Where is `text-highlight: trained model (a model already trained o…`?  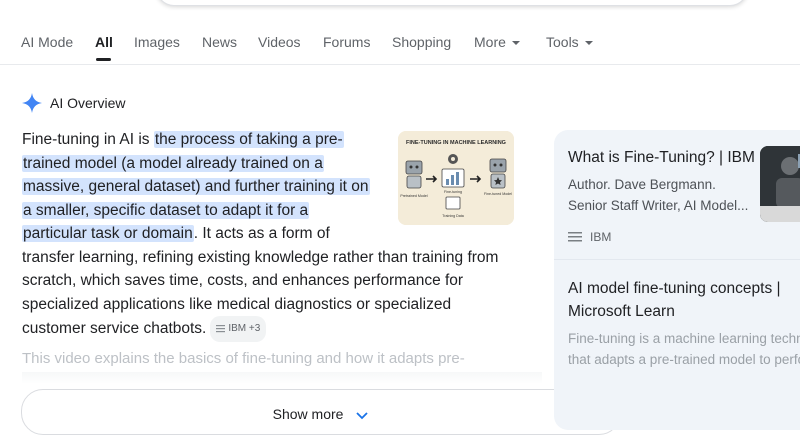
text-highlight: trained model (a model already trained o… is located at coordinates (173, 163).